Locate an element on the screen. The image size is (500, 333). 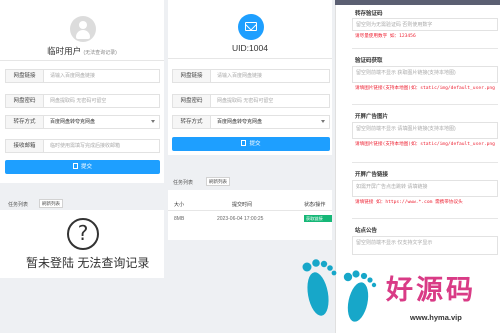
splash-link-note: 请填链接 如：https://www.*.com 需携带协议头 is located at coordinates (409, 202).